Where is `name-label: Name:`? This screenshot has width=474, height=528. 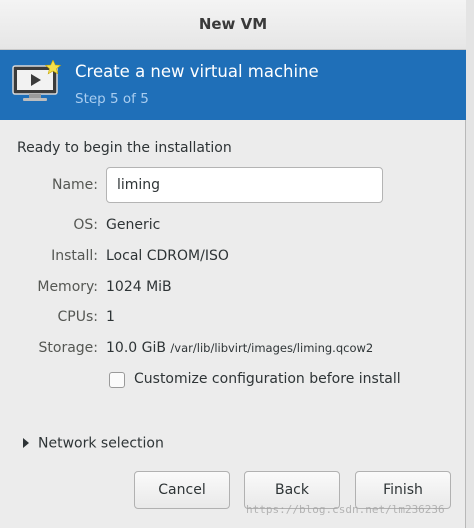
name-label: Name: is located at coordinates (74, 185).